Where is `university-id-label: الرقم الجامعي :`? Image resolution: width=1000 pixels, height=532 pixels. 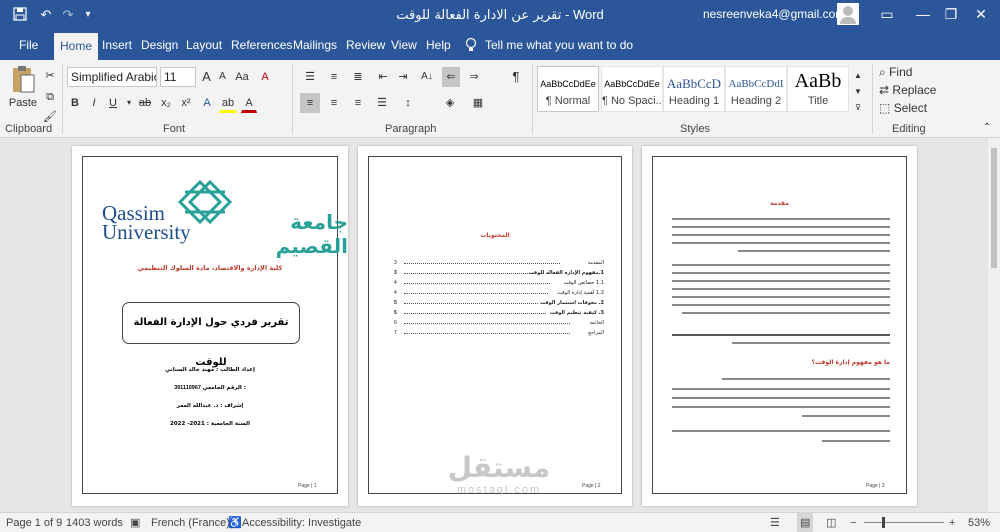 university-id-label: الرقم الجامعي : is located at coordinates (224, 388).